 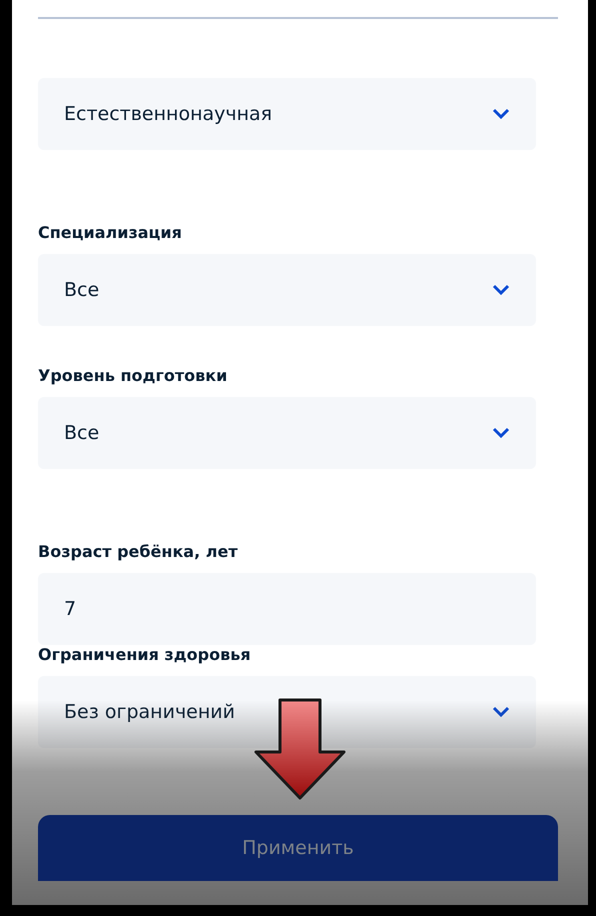 I want to click on arrow-icon, so click(x=300, y=750).